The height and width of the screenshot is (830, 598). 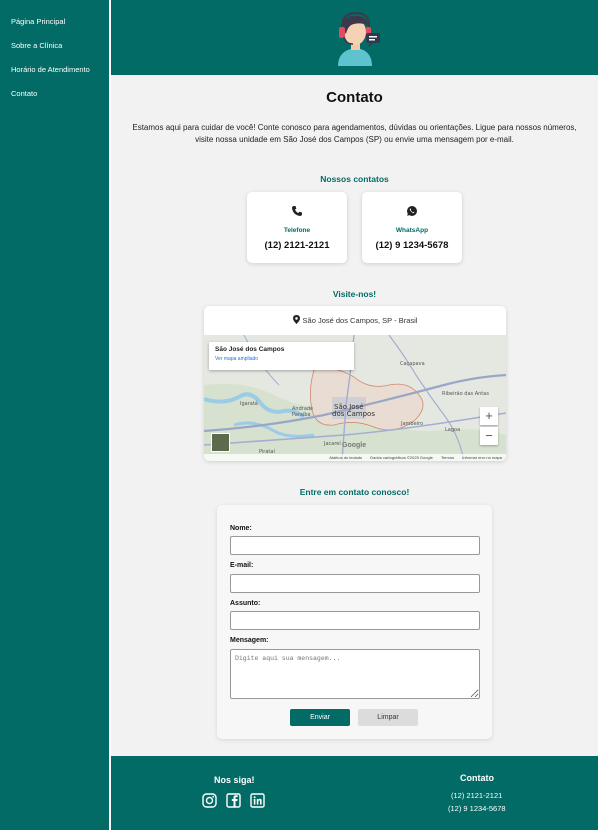 What do you see at coordinates (452, 430) in the screenshot?
I see `map-place-label: Lagoa` at bounding box center [452, 430].